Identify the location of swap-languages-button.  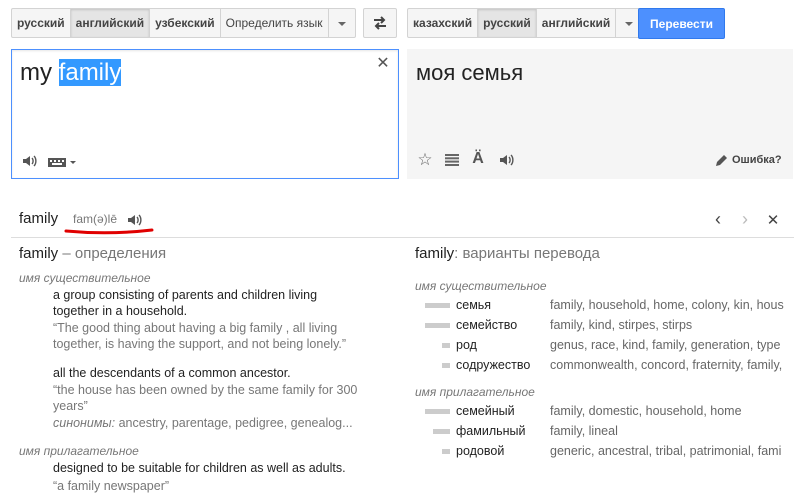
(380, 23).